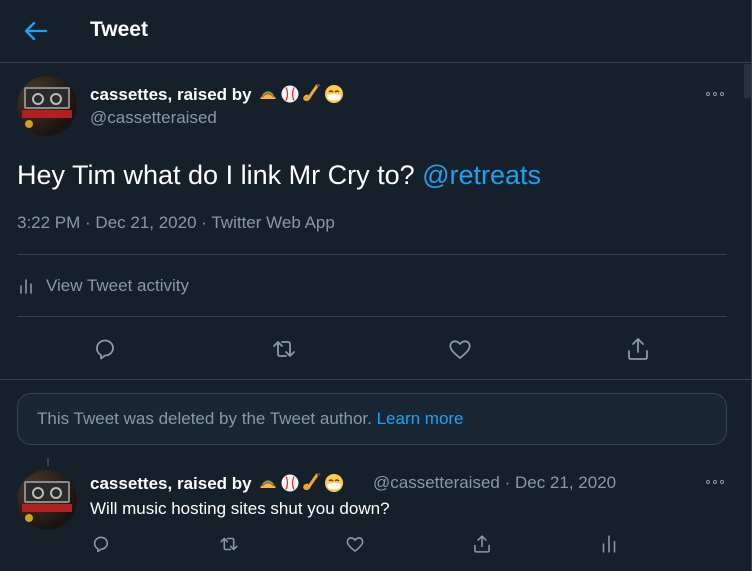 This screenshot has height=571, width=752. What do you see at coordinates (240, 508) in the screenshot?
I see `reply-tweet-text: Will music hosting sites shut you down?` at bounding box center [240, 508].